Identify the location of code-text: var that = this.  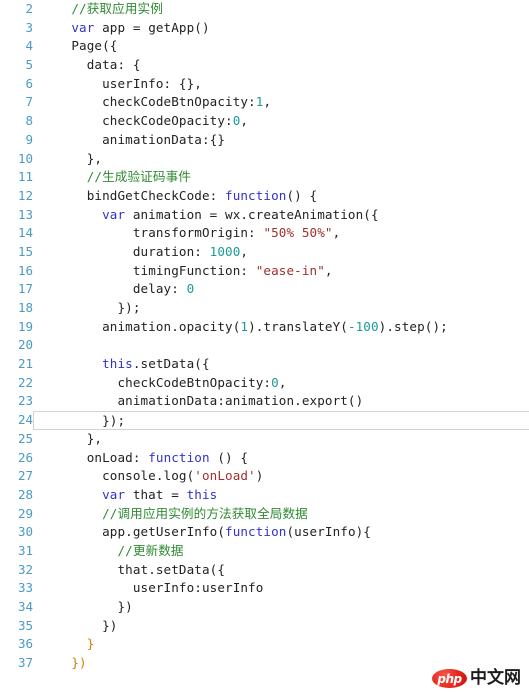
(281, 495).